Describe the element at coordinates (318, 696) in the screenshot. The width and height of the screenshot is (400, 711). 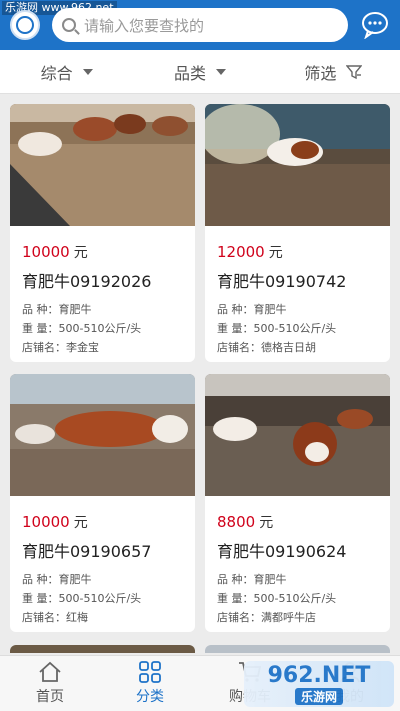
I see `watermark-sub: 乐游网` at that location.